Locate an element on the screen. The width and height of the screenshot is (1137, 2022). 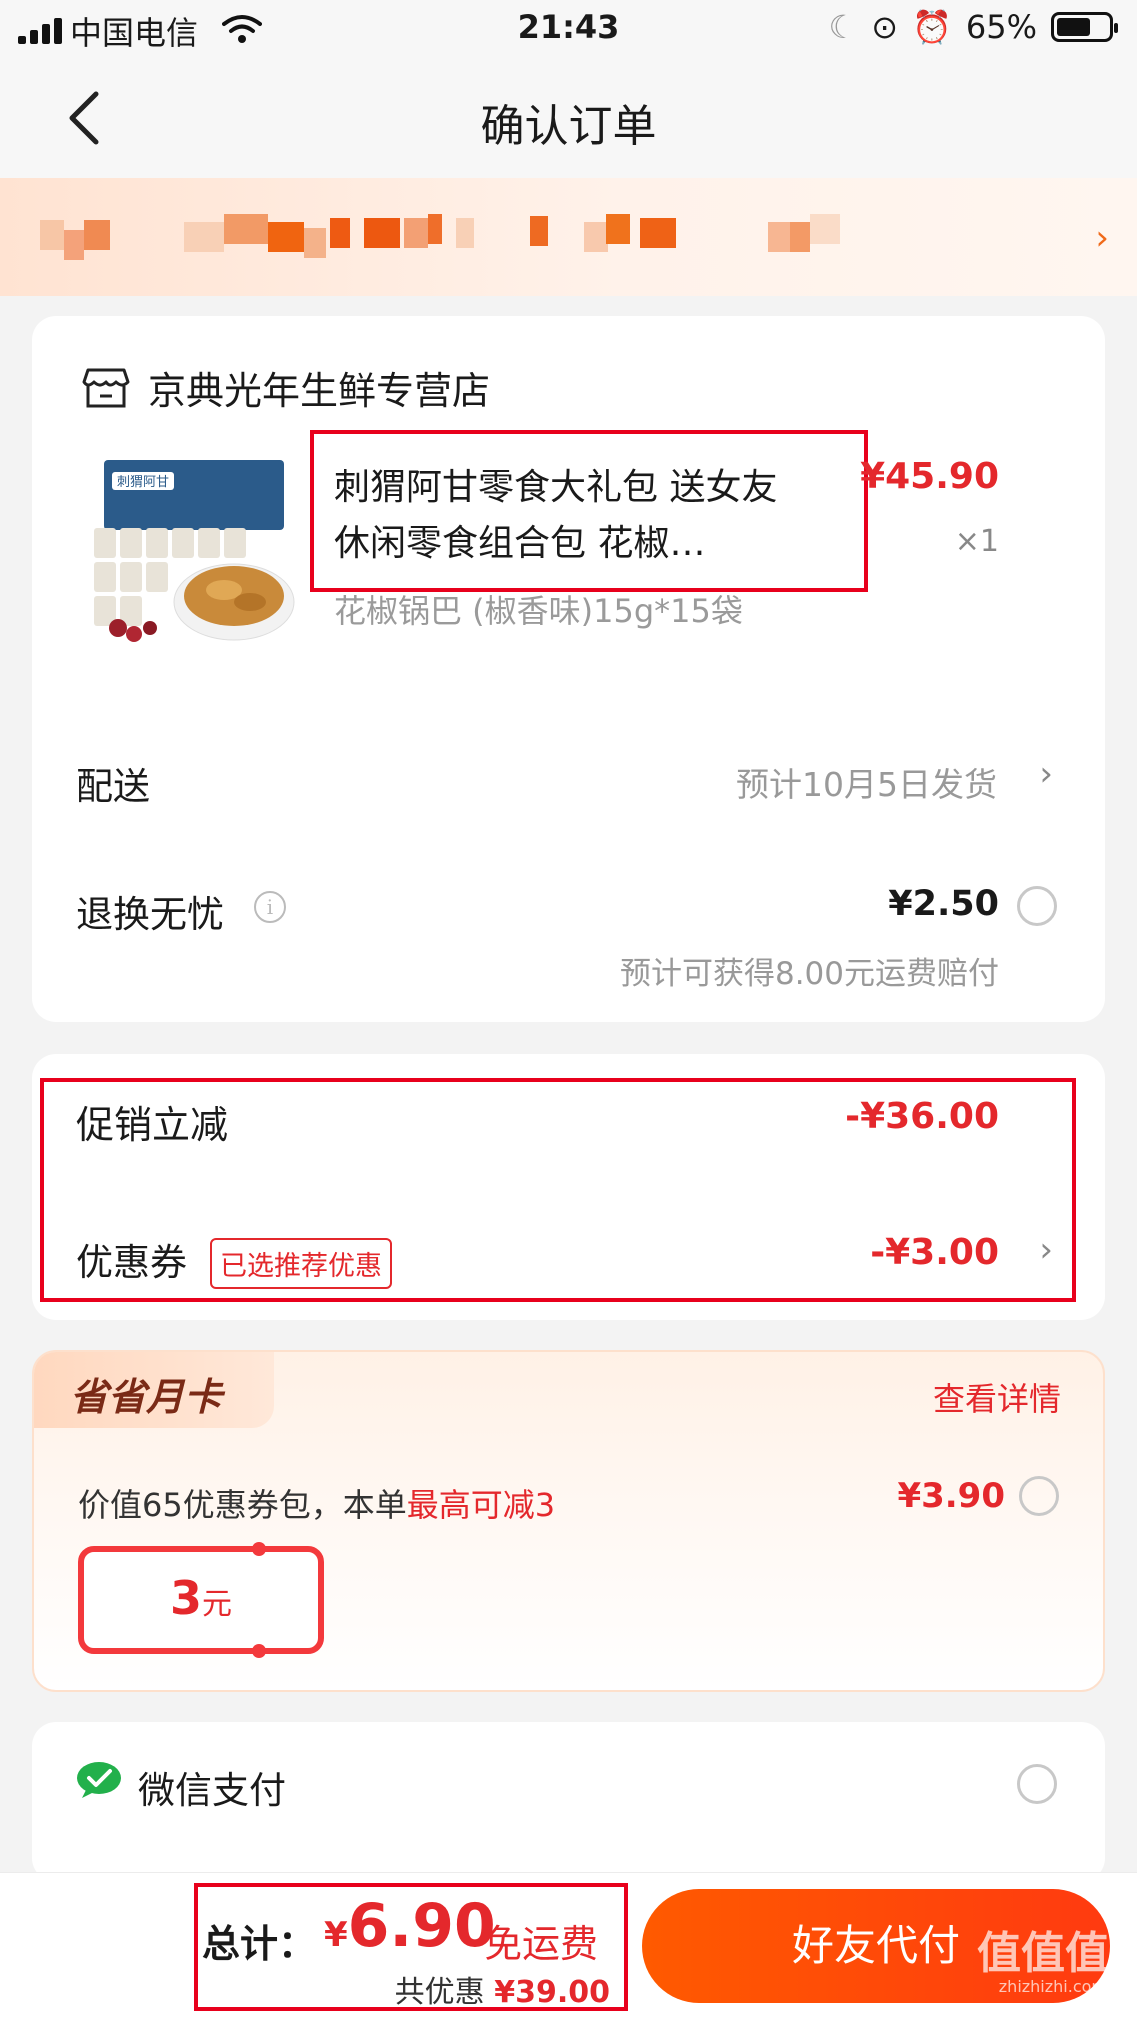
delivery-value: 预计10月5日发货 is located at coordinates (866, 782).